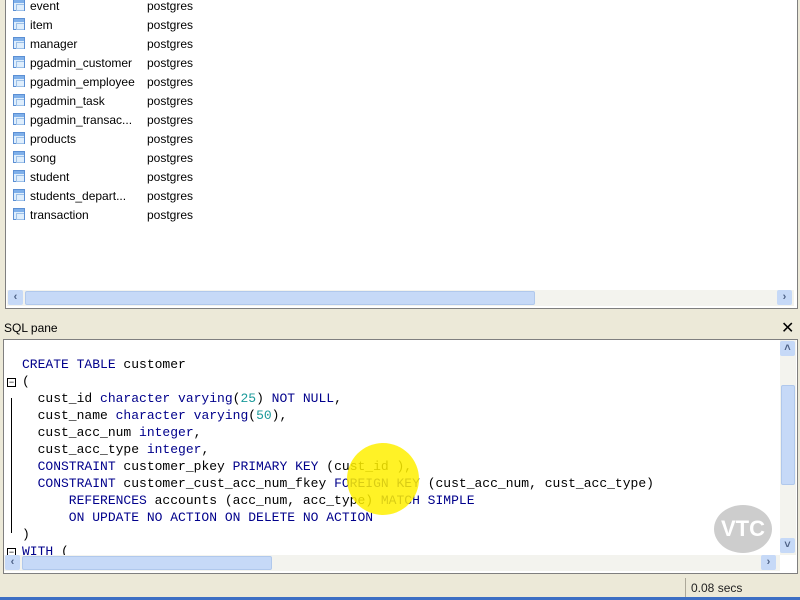 The width and height of the screenshot is (800, 600). Describe the element at coordinates (182, 398) in the screenshot. I see `code-line: cust_id character varying(25) NOT NULL,` at that location.